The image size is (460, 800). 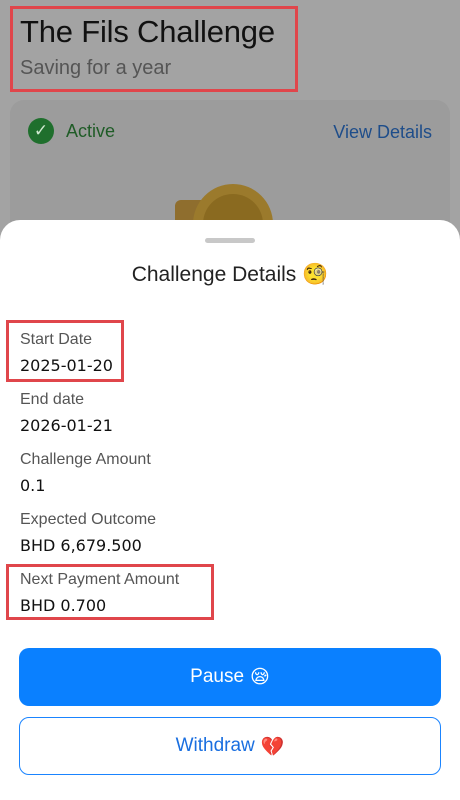 What do you see at coordinates (315, 274) in the screenshot?
I see `monocle-face-icon: 🧐` at bounding box center [315, 274].